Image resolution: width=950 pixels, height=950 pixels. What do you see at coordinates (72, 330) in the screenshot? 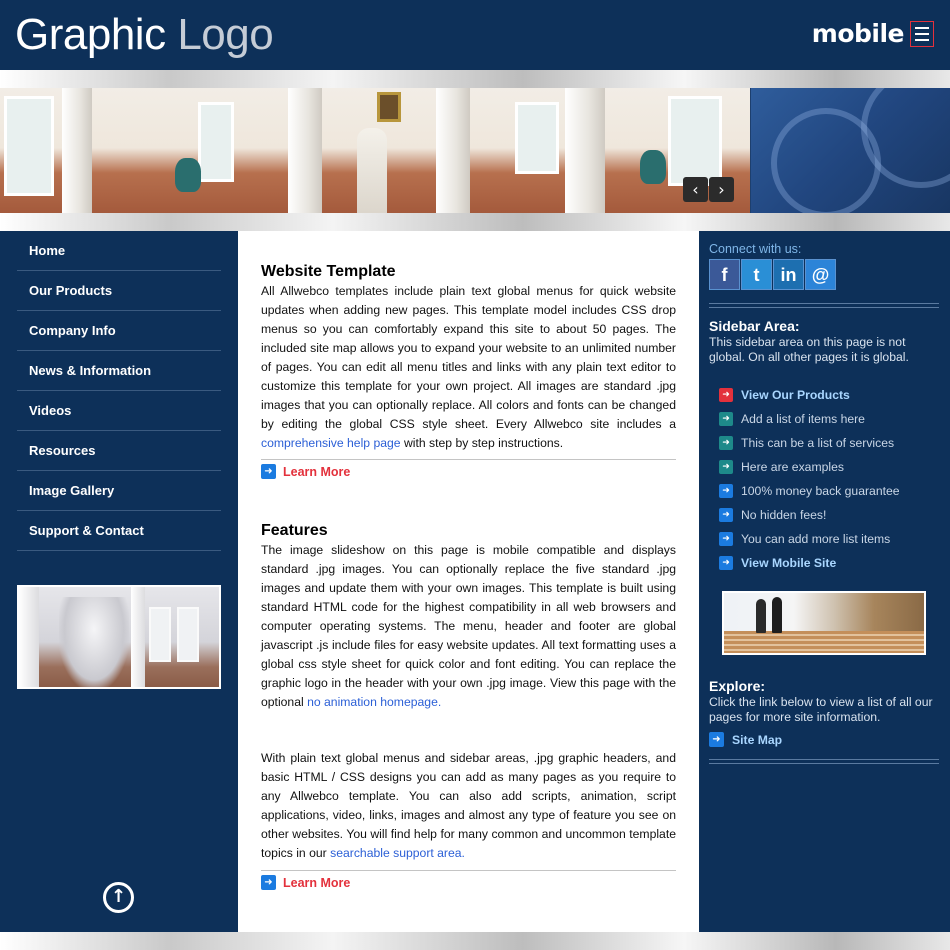
I see `nav-item-label: Company Info` at bounding box center [72, 330].